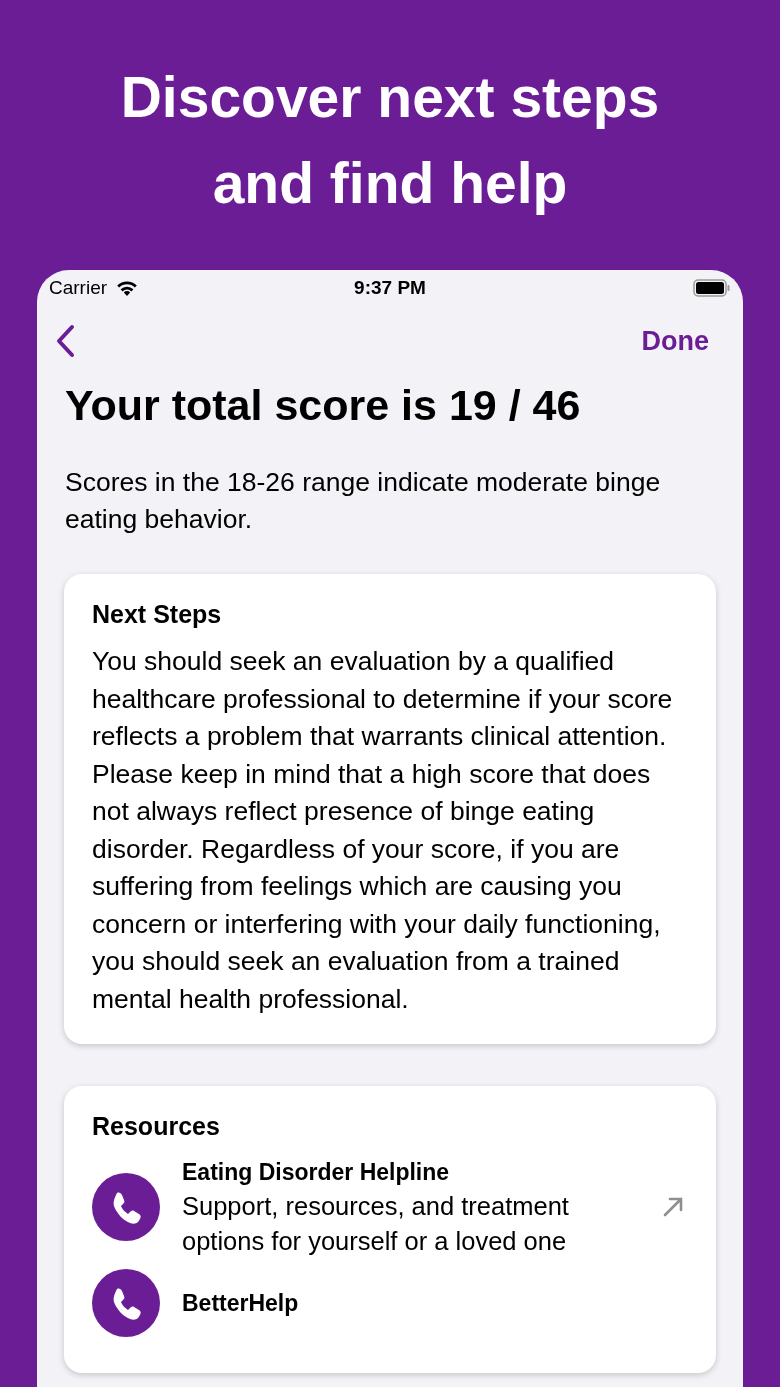  I want to click on score-summary: Scores in the 18-26 range indicate moderate binge eating behavior., so click(363, 501).